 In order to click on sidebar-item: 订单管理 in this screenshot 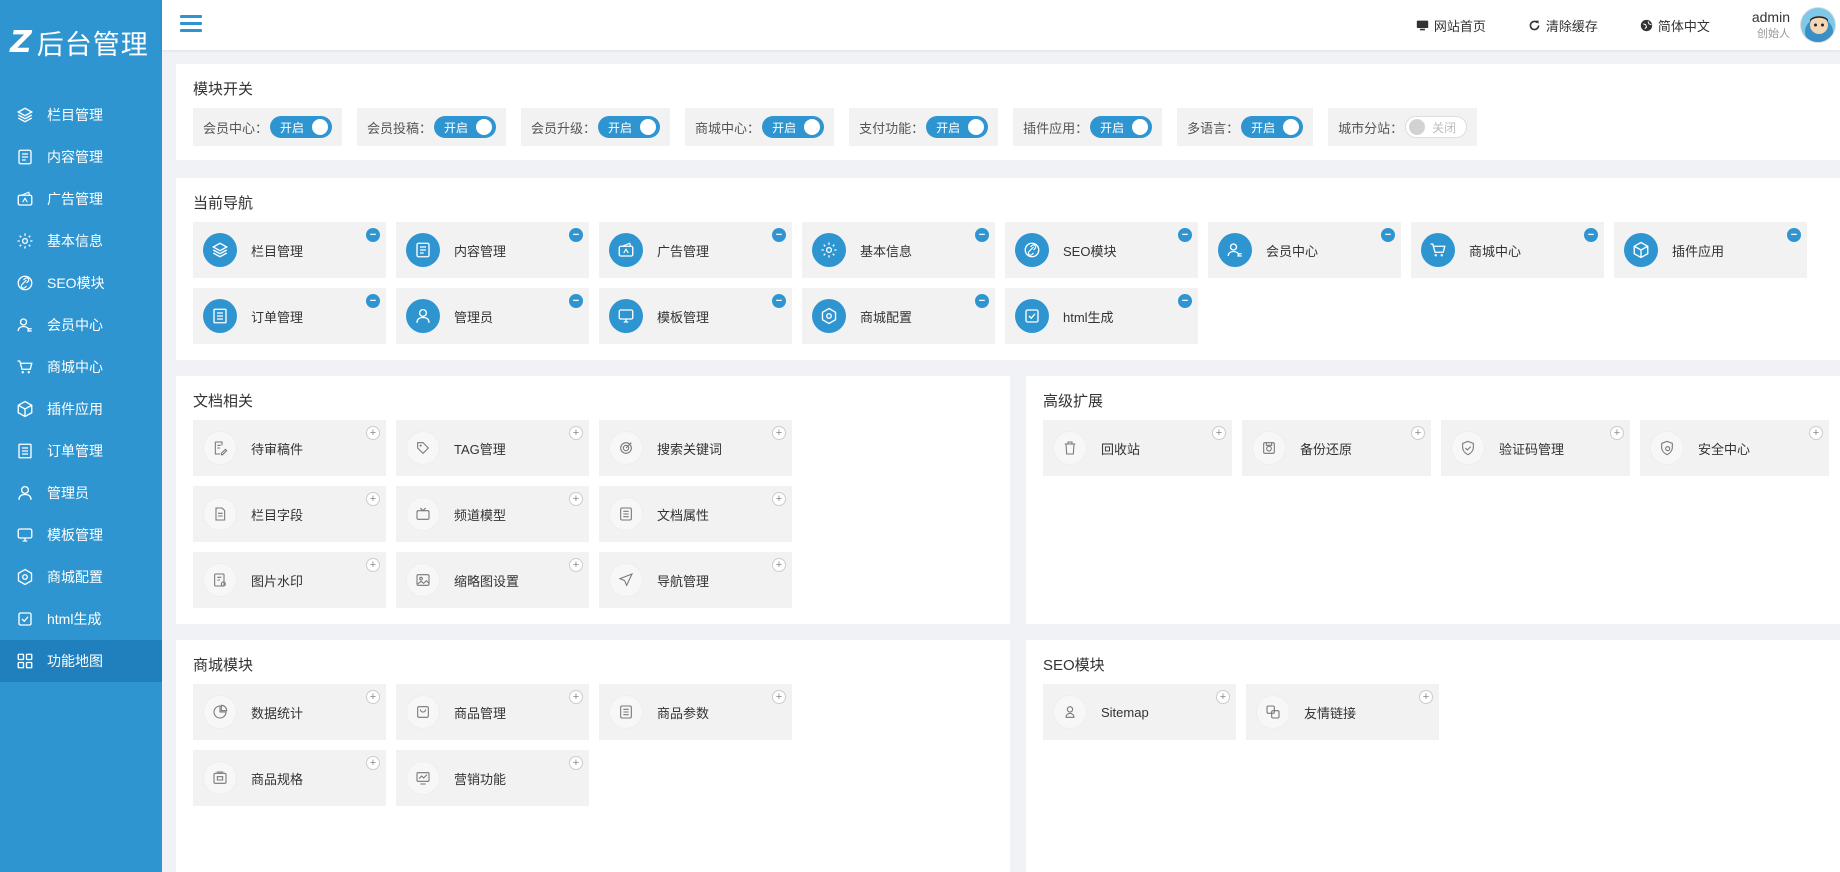, I will do `click(81, 451)`.